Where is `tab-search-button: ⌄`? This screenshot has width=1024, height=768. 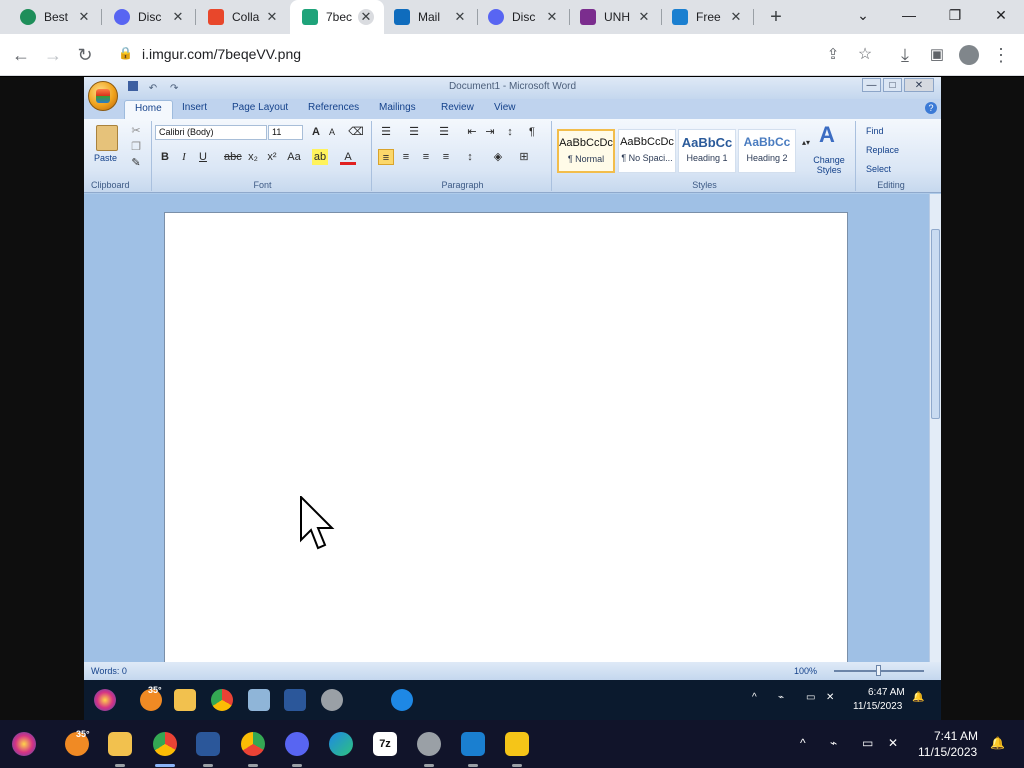
tab-search-button: ⌄ is located at coordinates (863, 15).